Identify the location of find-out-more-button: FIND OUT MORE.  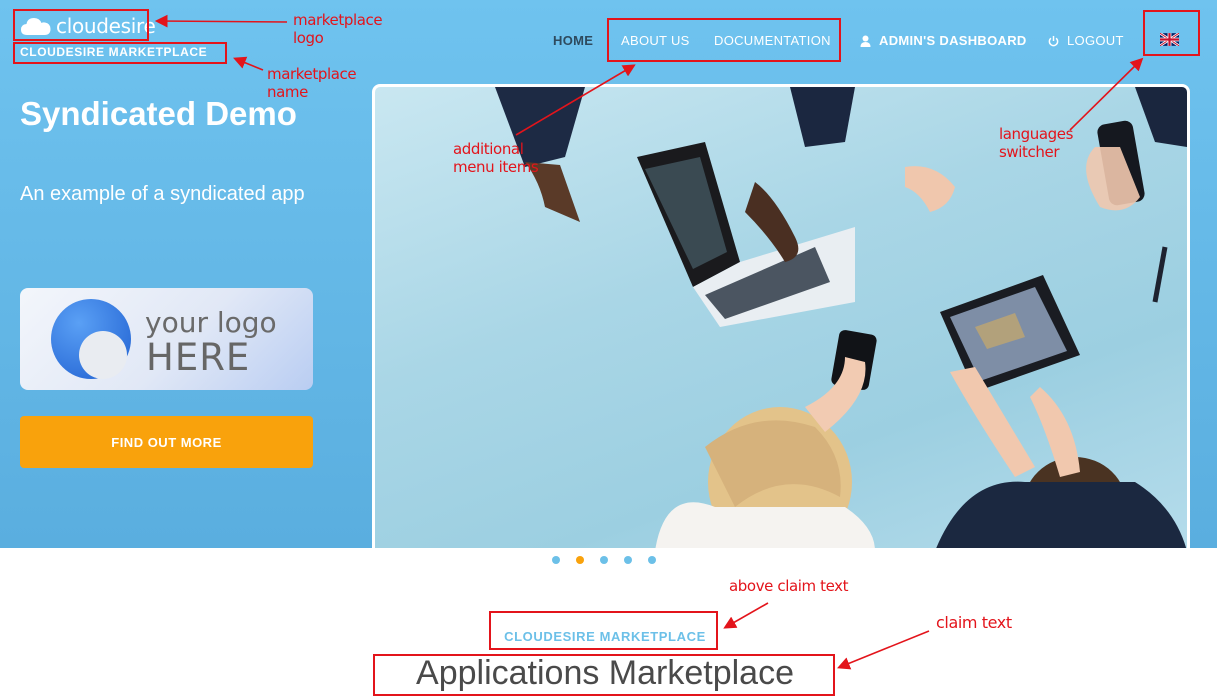
(166, 442).